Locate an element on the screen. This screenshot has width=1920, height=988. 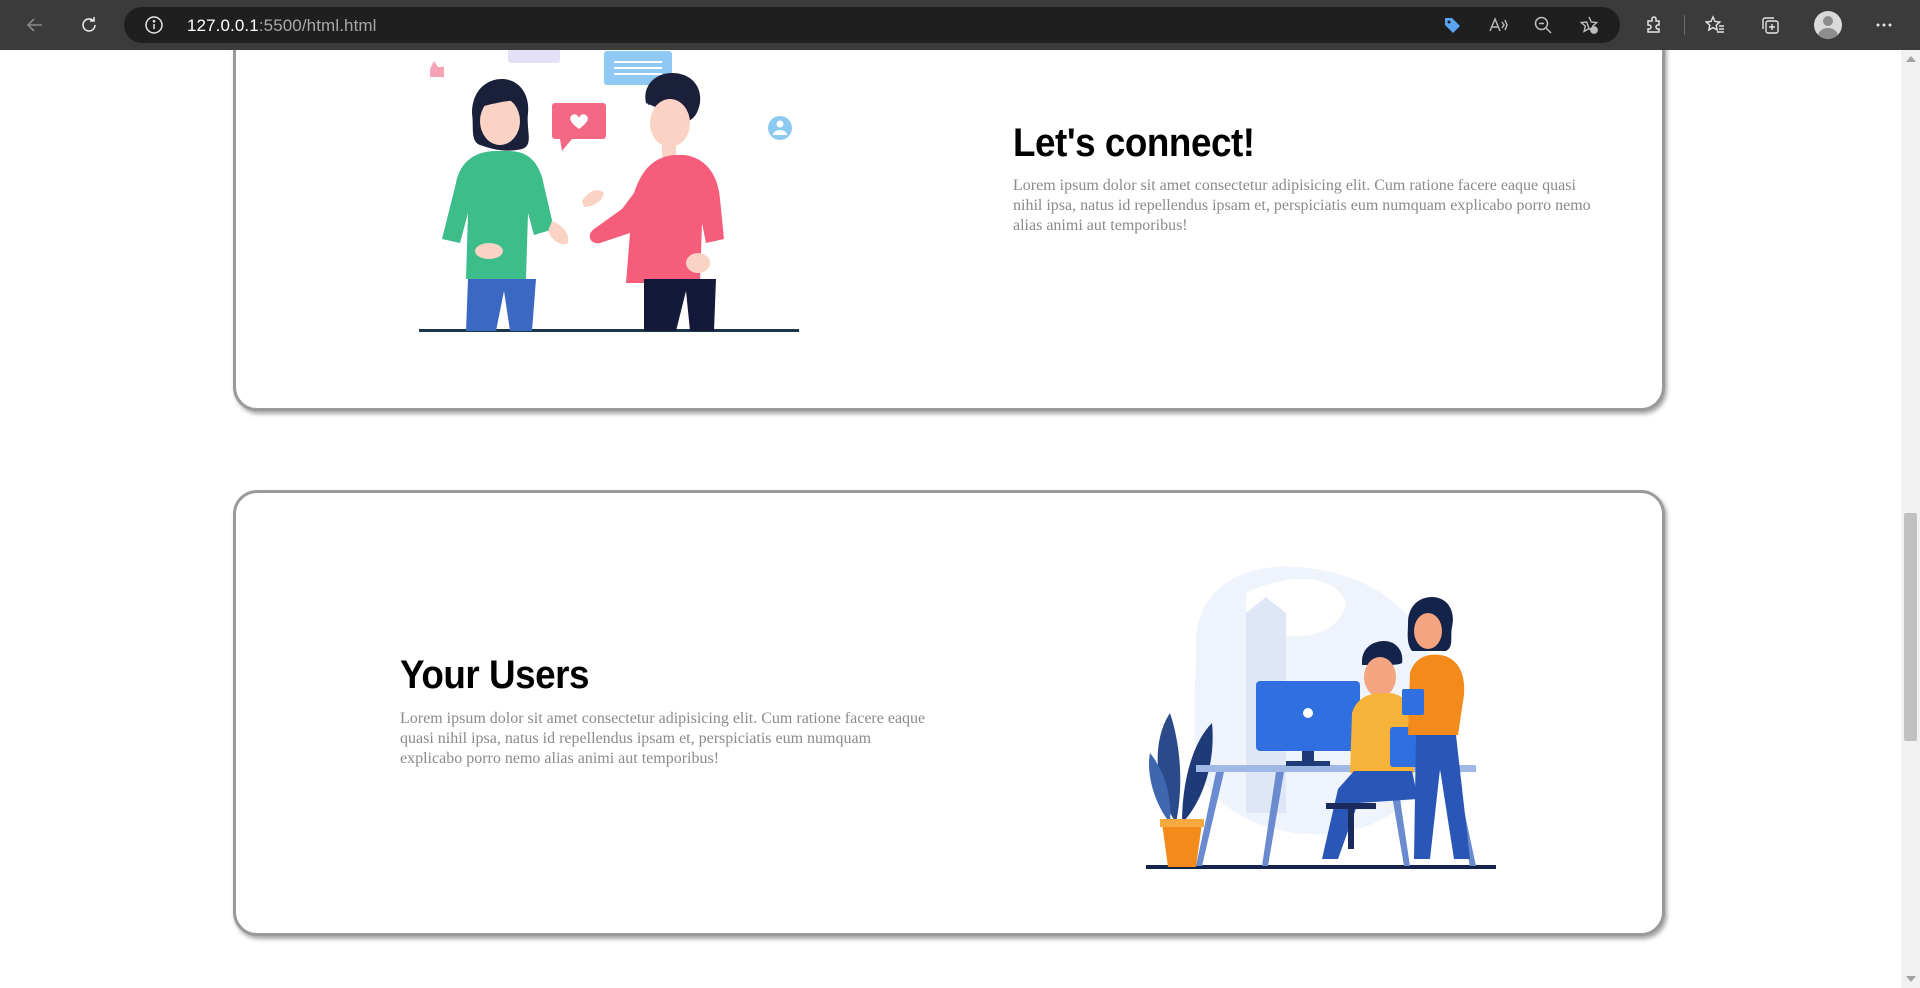
address-bar: 127.0.0.1:5500/html.html is located at coordinates (872, 25).